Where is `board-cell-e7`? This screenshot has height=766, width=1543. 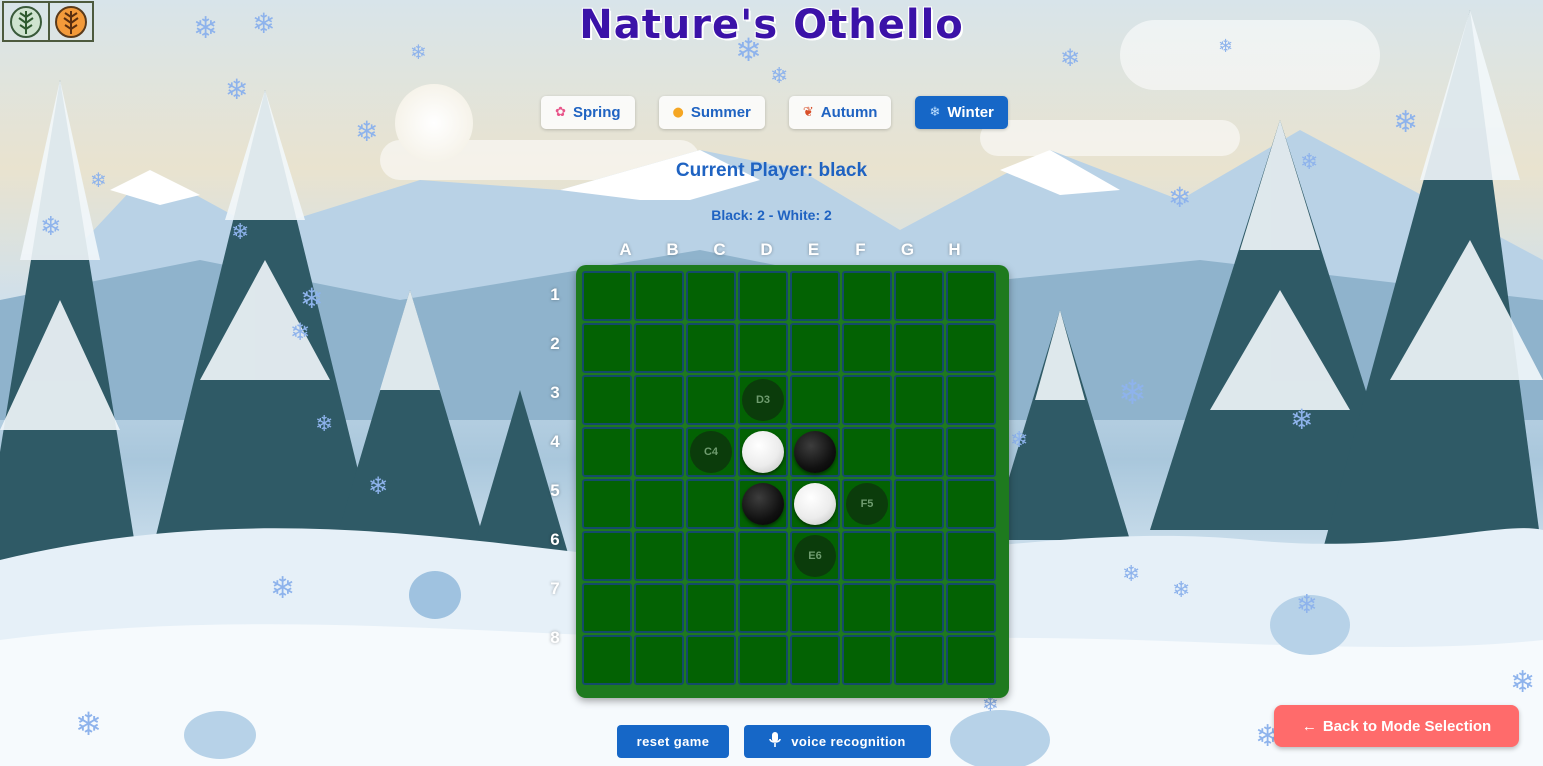 board-cell-e7 is located at coordinates (815, 608).